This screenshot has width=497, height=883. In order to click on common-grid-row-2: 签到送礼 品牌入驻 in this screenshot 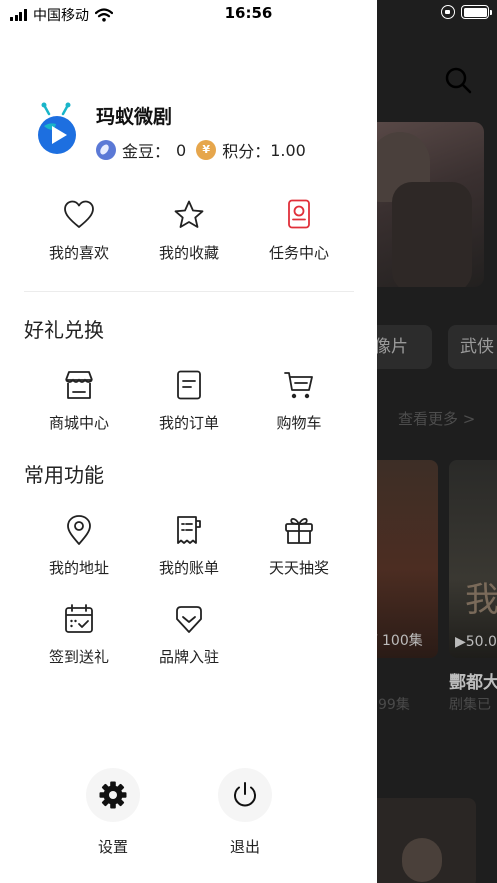, I will do `click(189, 634)`.